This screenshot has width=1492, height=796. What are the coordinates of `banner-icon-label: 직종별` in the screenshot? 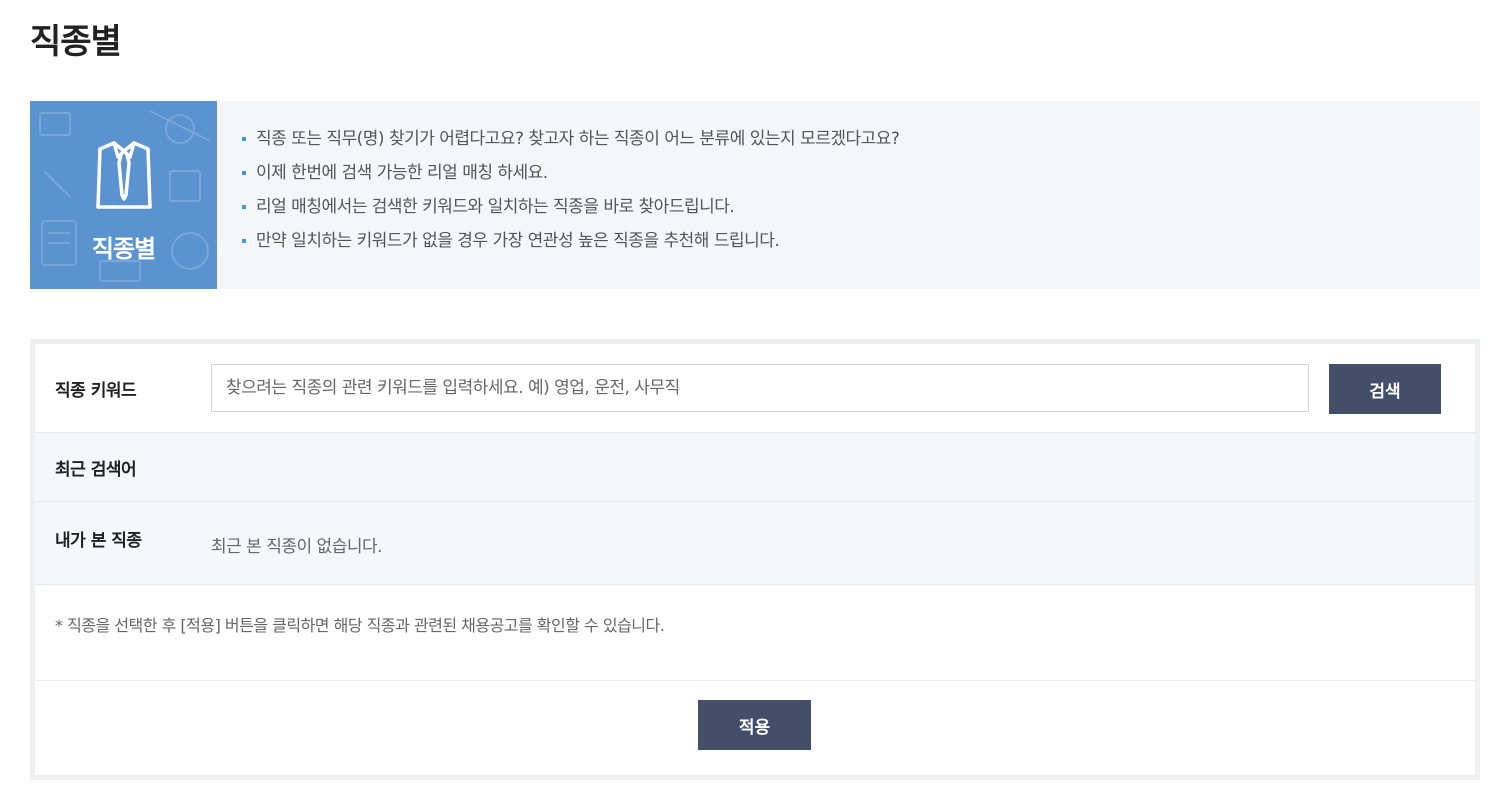 It's located at (123, 249).